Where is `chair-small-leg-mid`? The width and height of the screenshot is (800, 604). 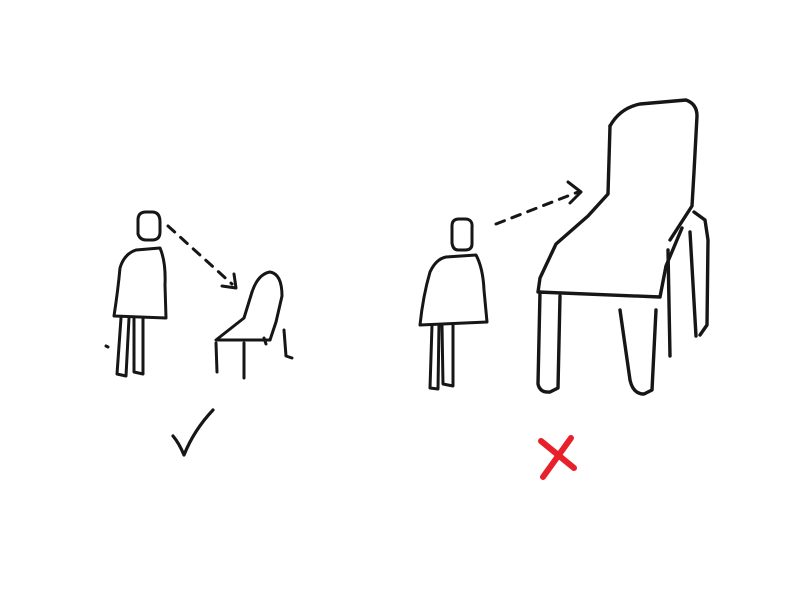
chair-small-leg-mid is located at coordinates (265, 341).